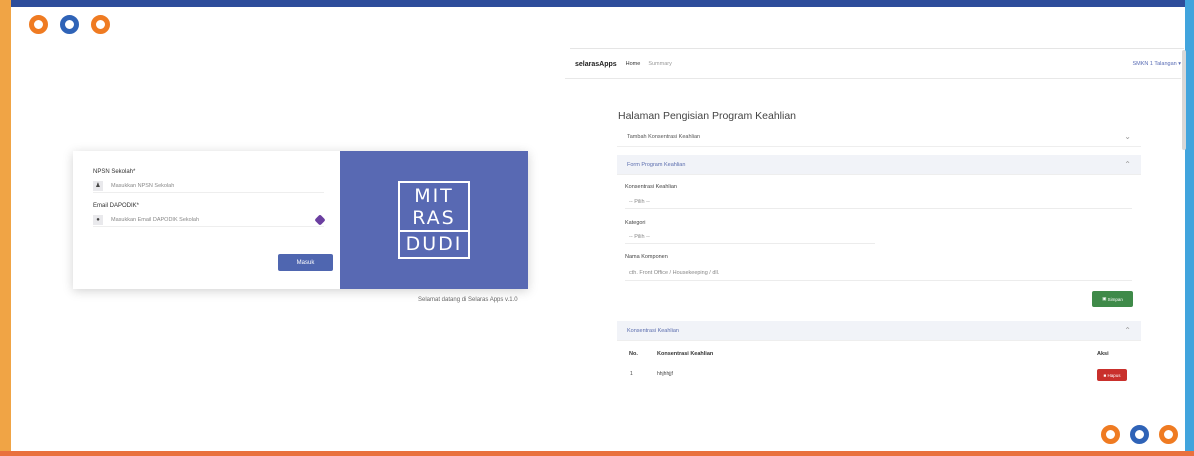 This screenshot has height=456, width=1194. I want to click on password-manager-icon, so click(320, 219).